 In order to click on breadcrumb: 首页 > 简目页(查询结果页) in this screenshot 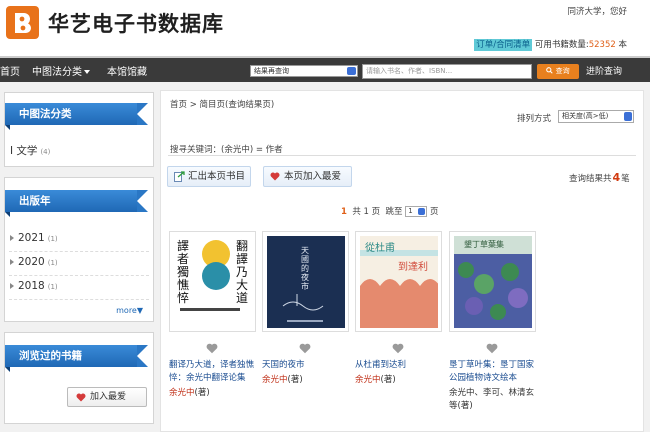, I will do `click(222, 104)`.